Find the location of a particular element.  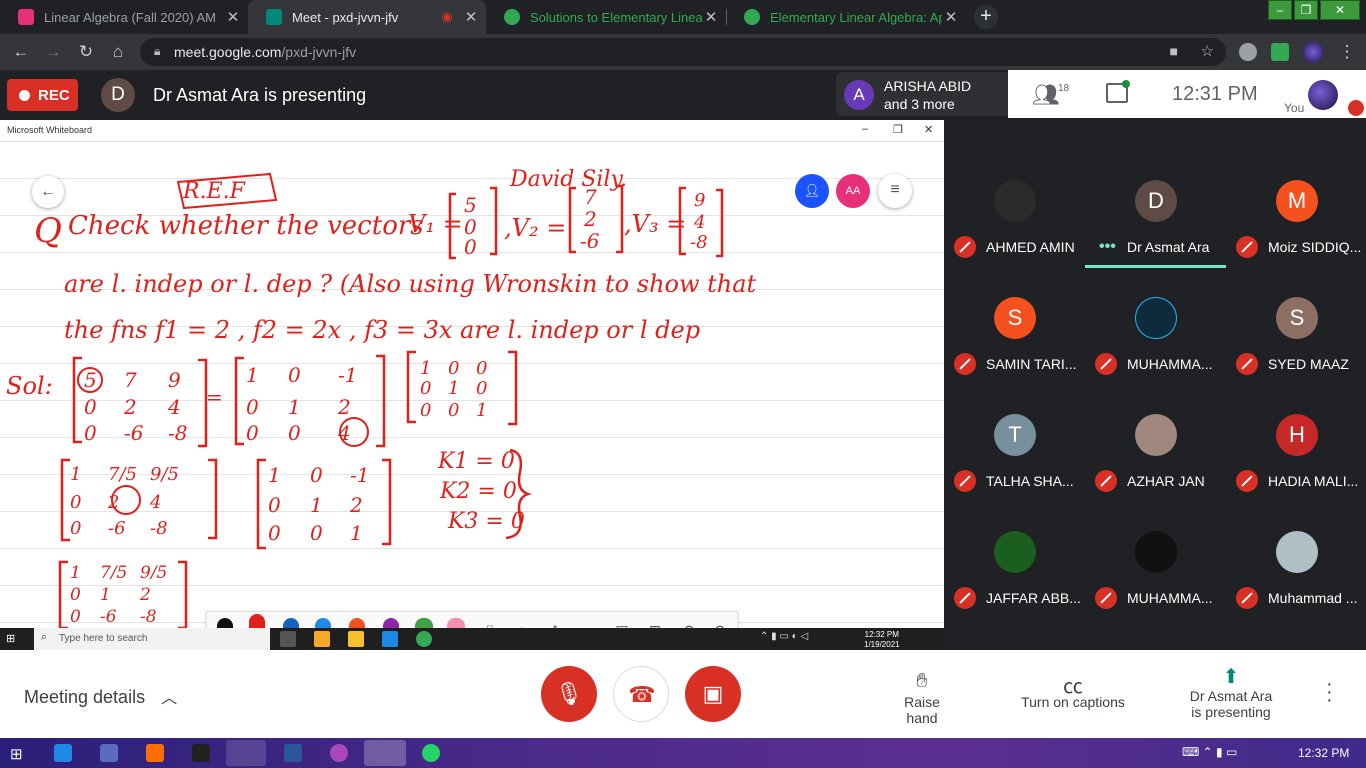

chrome-icon is located at coordinates (385, 753).